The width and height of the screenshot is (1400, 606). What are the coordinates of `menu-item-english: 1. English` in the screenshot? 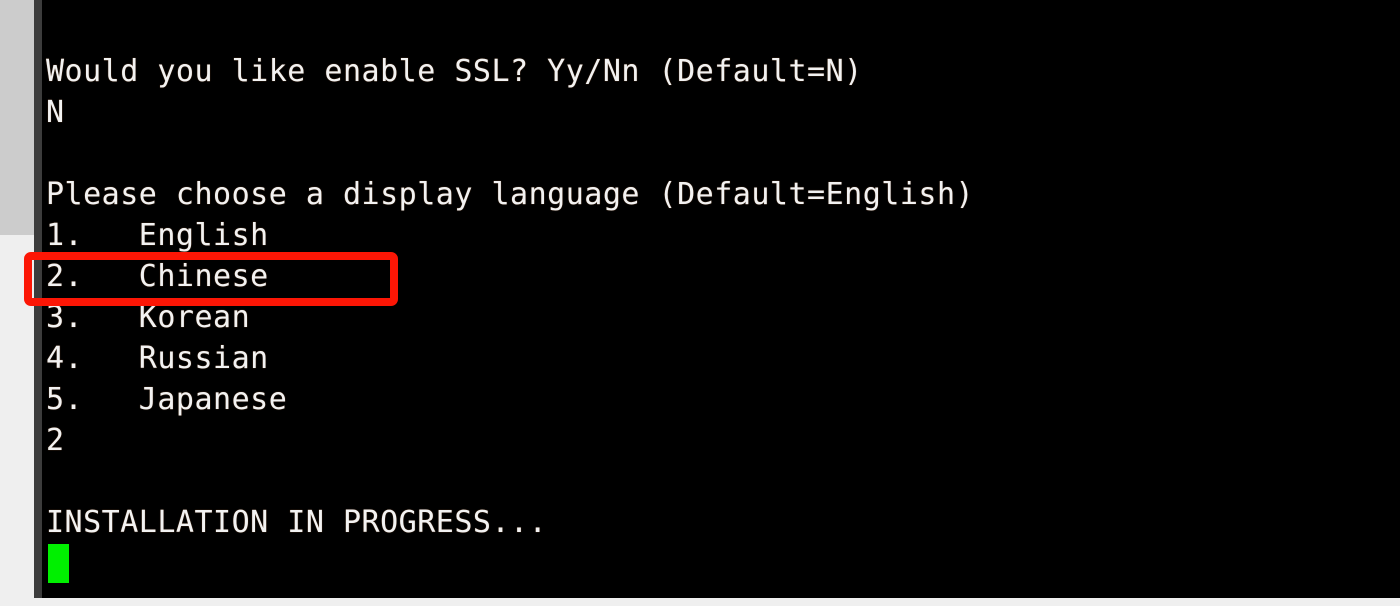 It's located at (721, 235).